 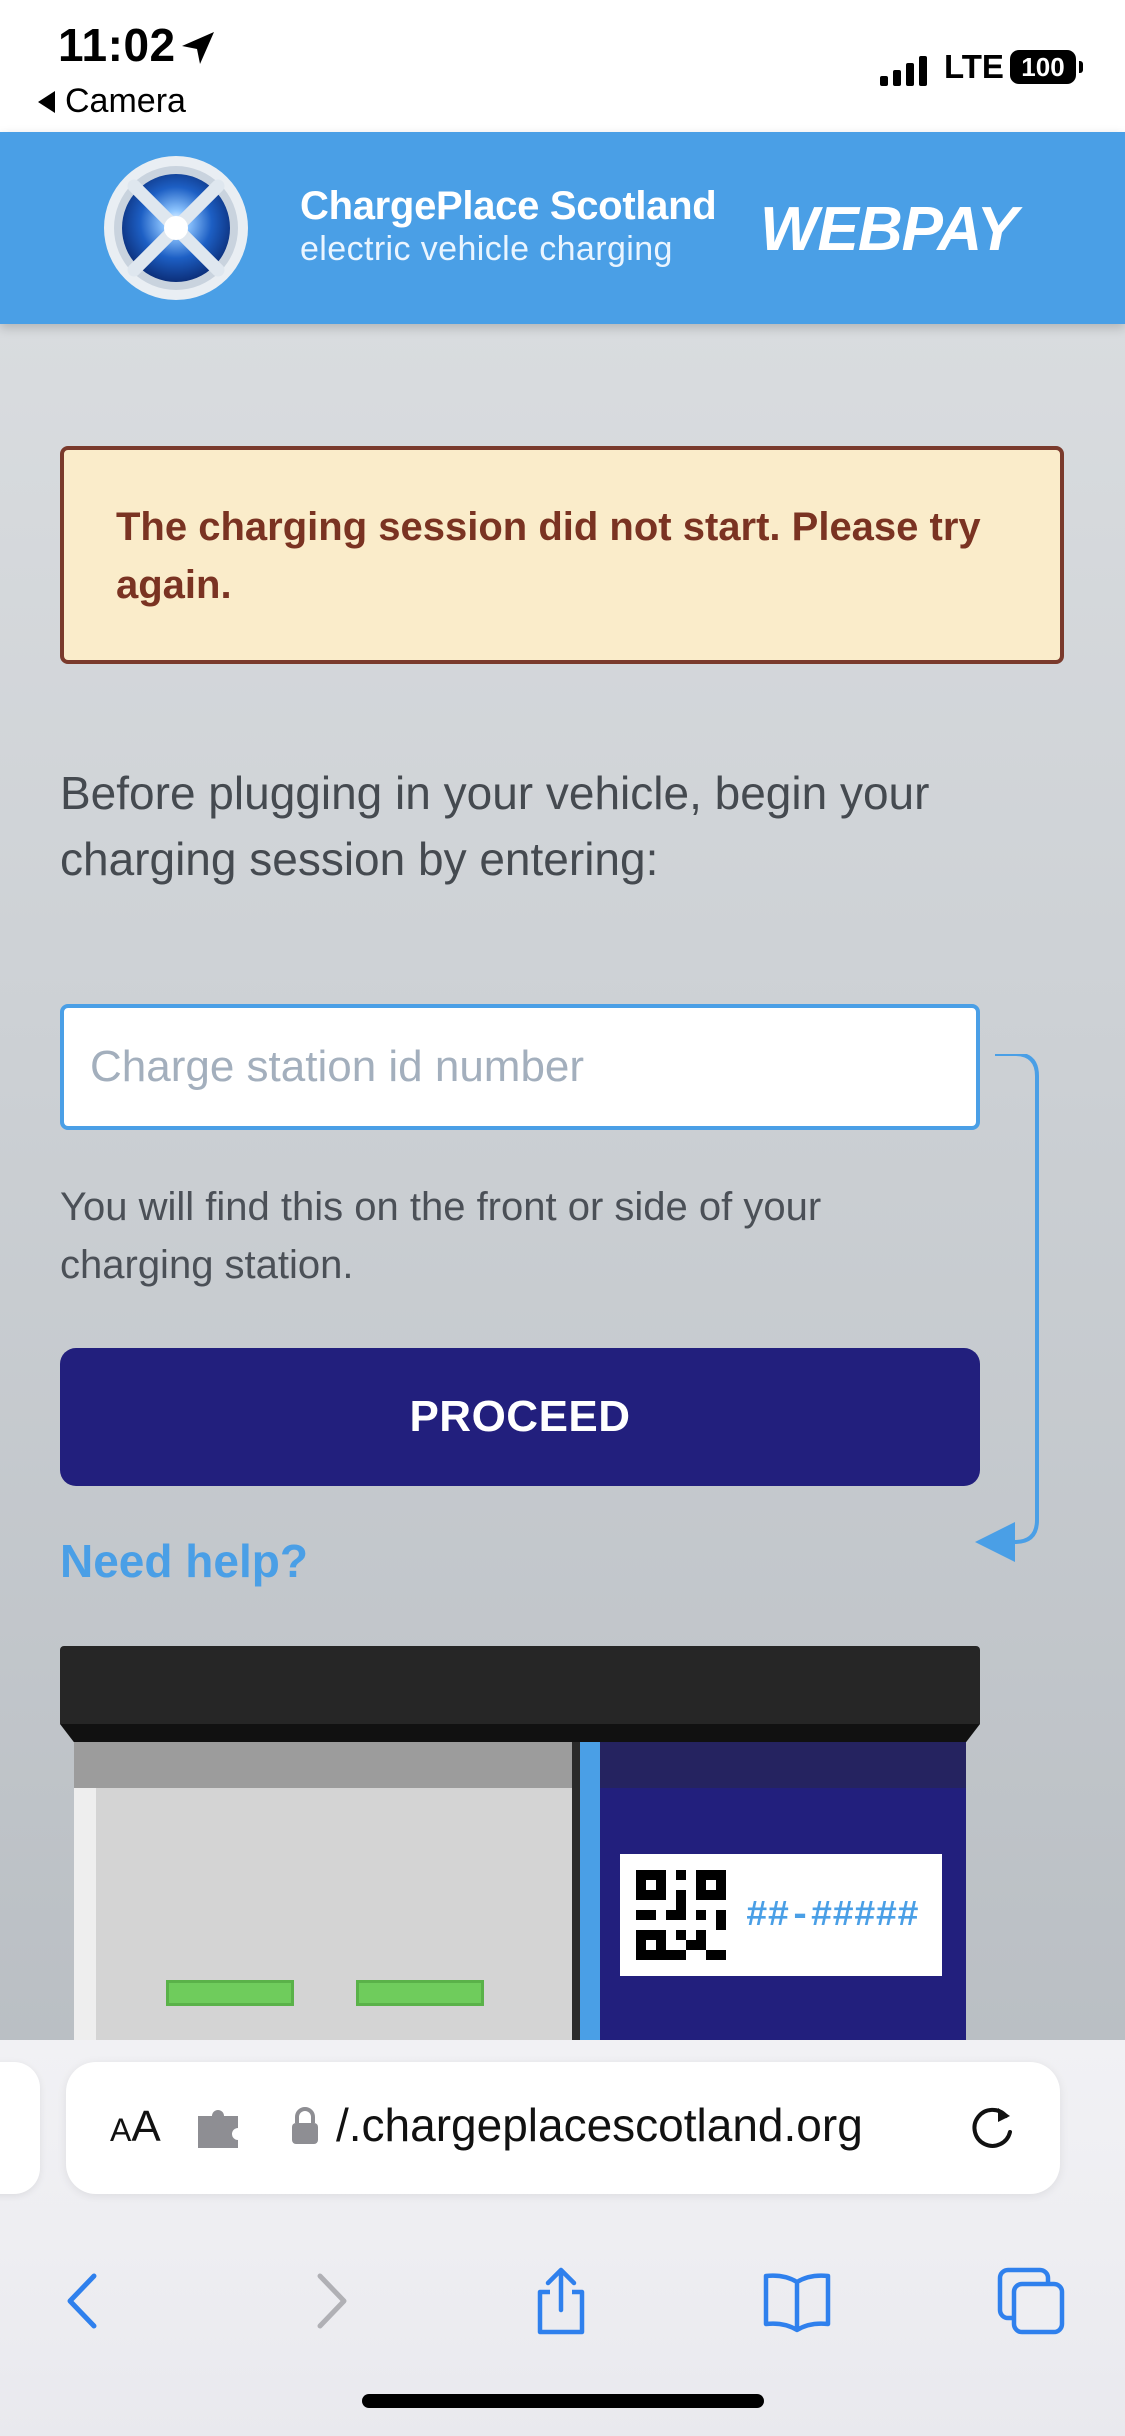 I want to click on station-id-mask: ##-#####, so click(x=832, y=1915).